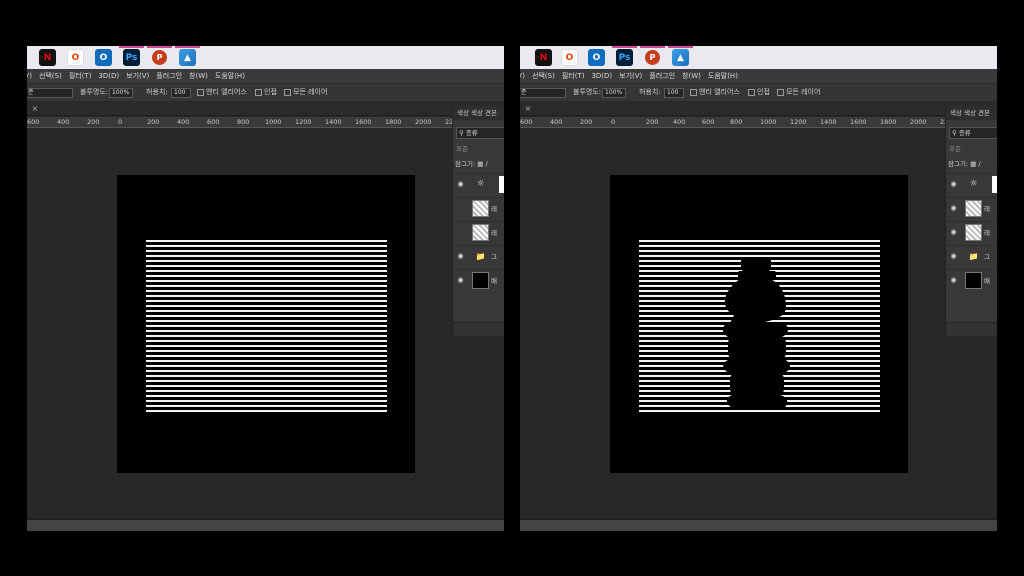 The width and height of the screenshot is (1024, 576). What do you see at coordinates (971, 208) in the screenshot?
I see `layer-row-image-1: ◉ 레` at bounding box center [971, 208].